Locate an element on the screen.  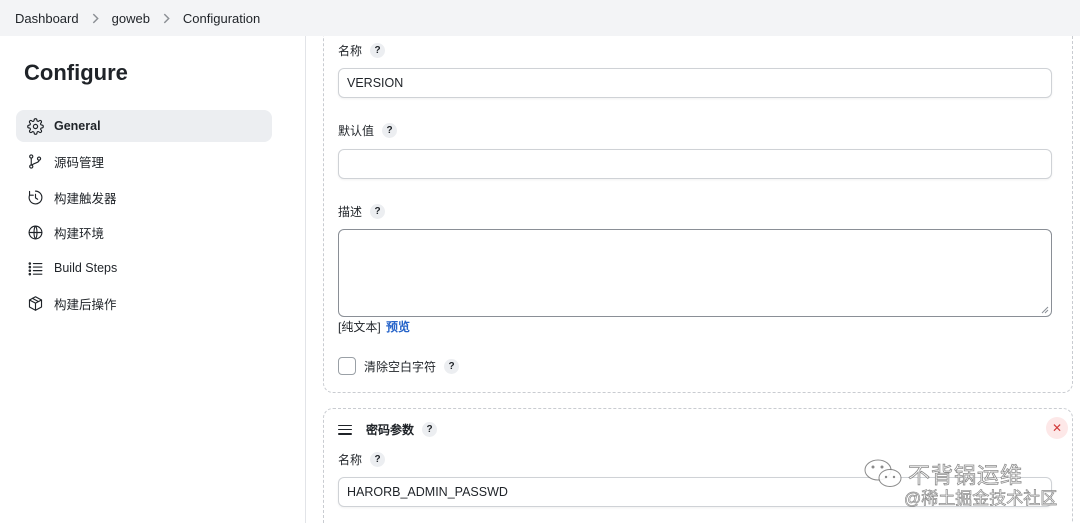
sidebar-item-label: 构建环境 is located at coordinates (79, 234).